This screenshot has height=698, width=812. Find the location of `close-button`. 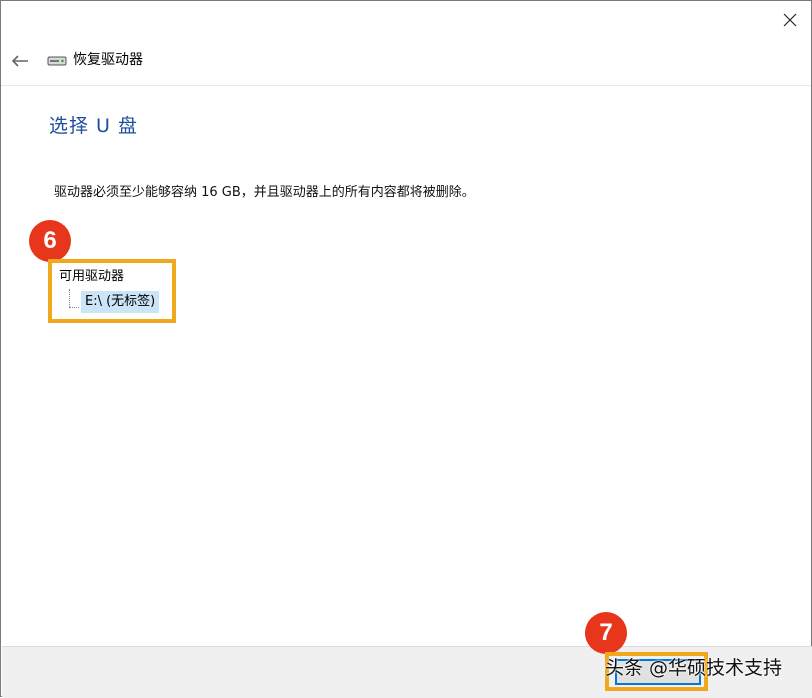

close-button is located at coordinates (790, 20).